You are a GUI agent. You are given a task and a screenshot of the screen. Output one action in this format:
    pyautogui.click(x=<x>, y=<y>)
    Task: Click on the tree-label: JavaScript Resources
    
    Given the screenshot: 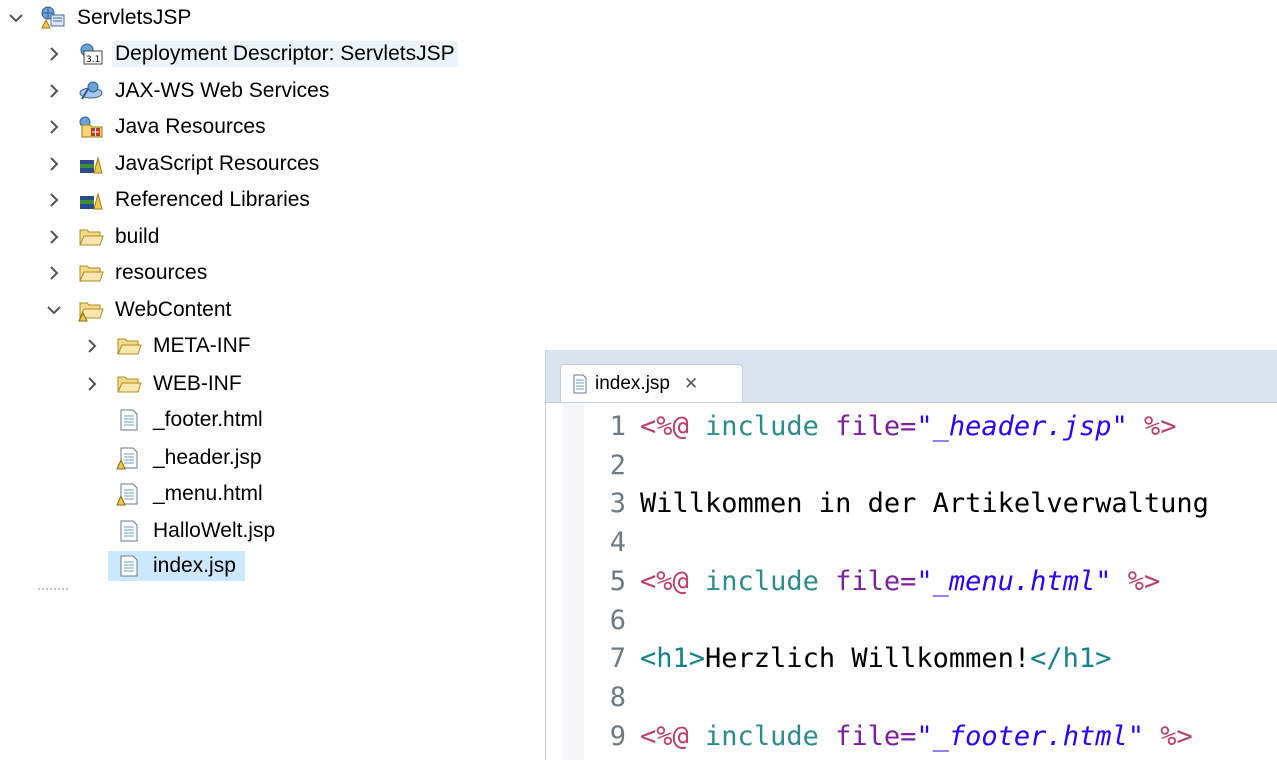 What is the action you would take?
    pyautogui.click(x=217, y=163)
    